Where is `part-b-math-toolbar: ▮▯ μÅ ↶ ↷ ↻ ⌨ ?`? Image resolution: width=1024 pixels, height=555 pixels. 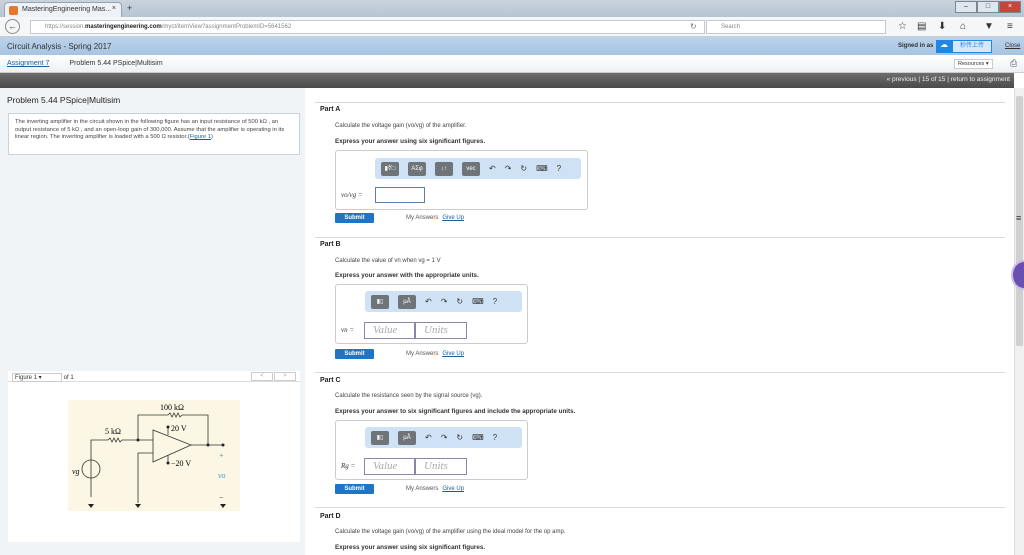 part-b-math-toolbar: ▮▯ μÅ ↶ ↷ ↻ ⌨ ? is located at coordinates (443, 301).